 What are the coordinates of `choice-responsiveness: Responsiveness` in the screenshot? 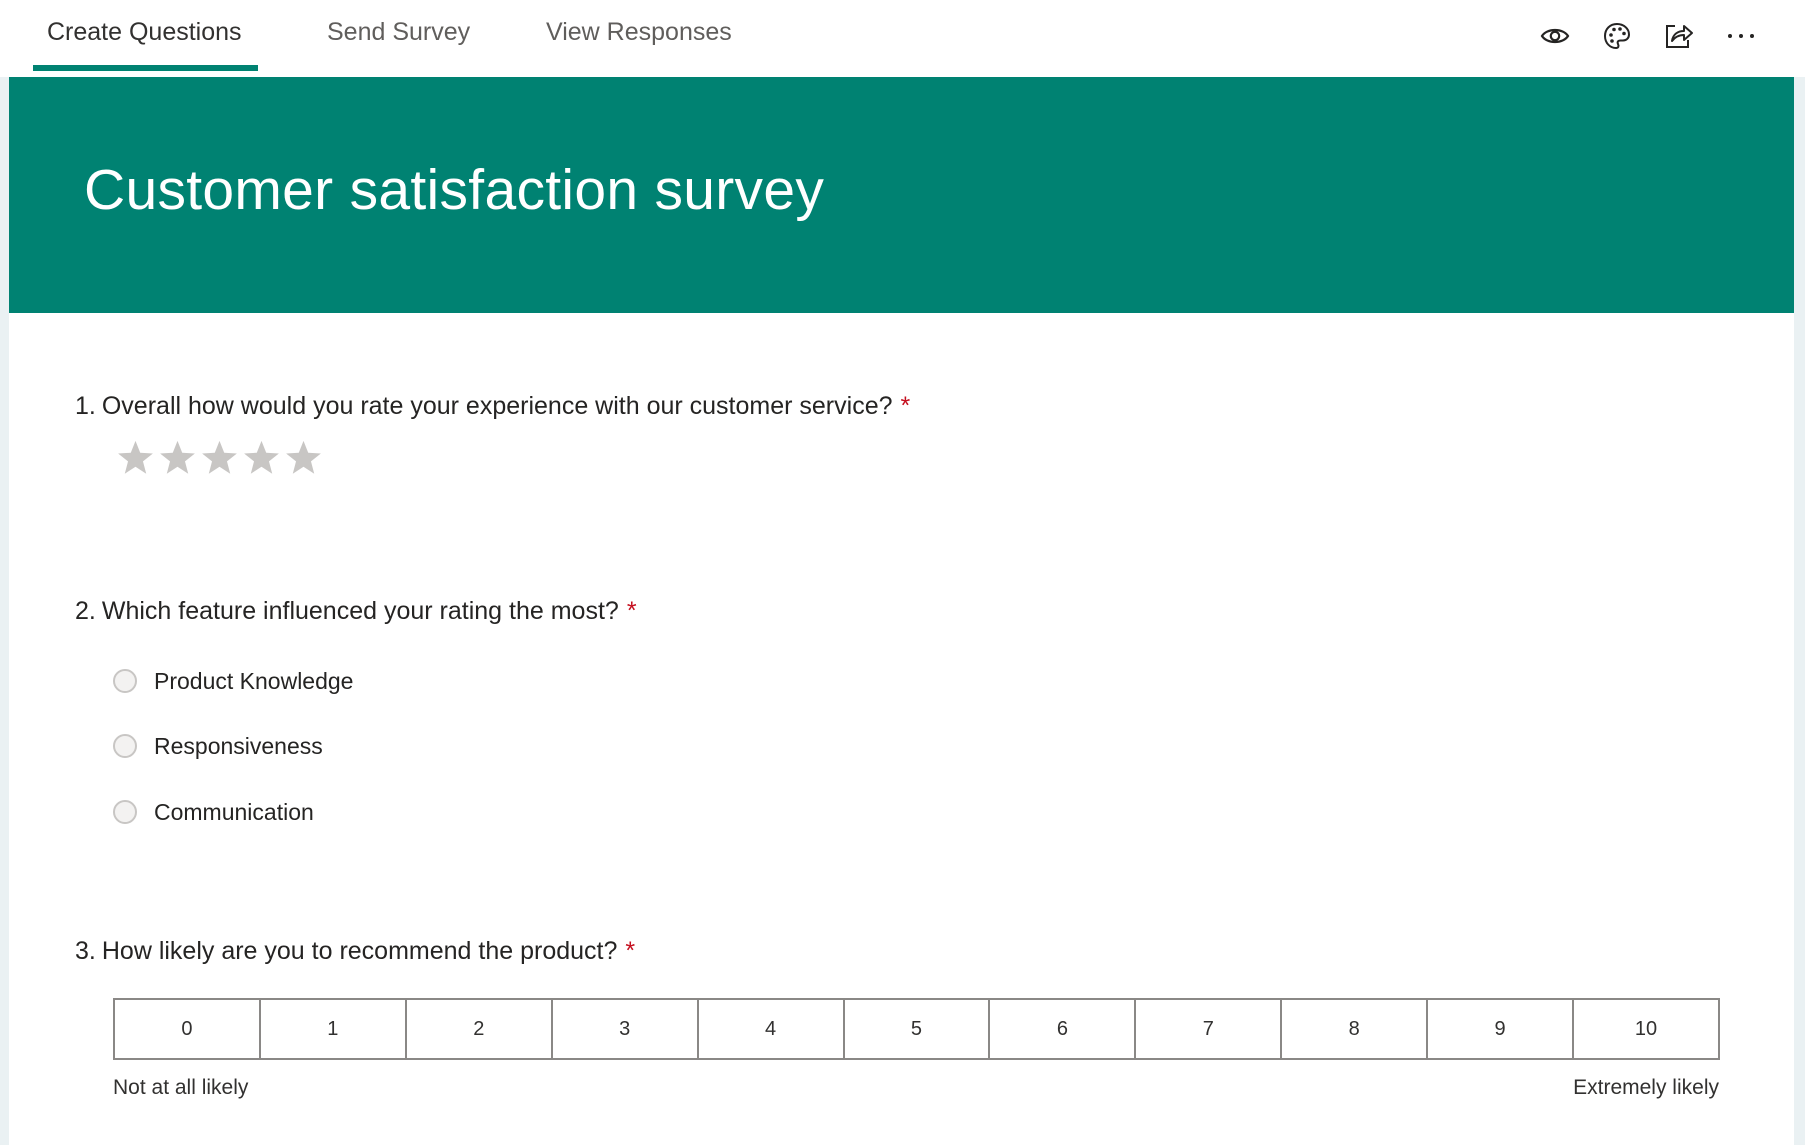 It's located at (218, 746).